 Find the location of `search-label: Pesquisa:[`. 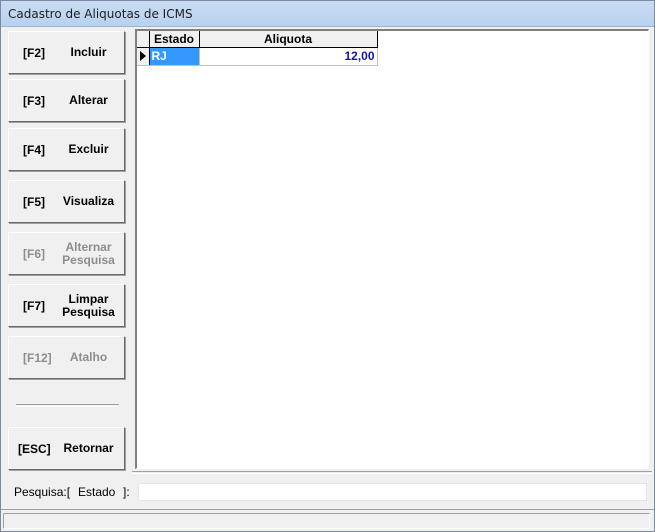

search-label: Pesquisa:[ is located at coordinates (42, 492).